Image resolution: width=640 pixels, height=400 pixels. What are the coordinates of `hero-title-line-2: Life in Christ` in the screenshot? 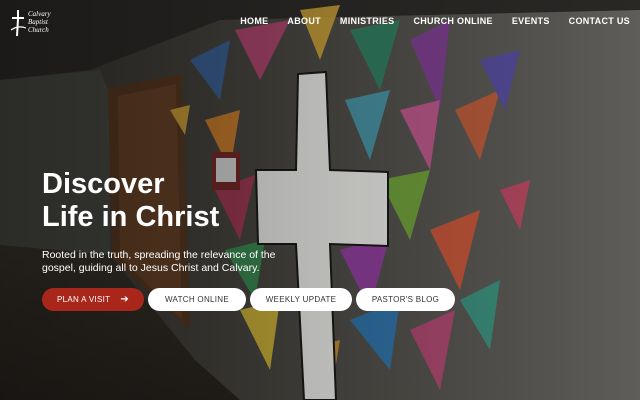 It's located at (131, 217).